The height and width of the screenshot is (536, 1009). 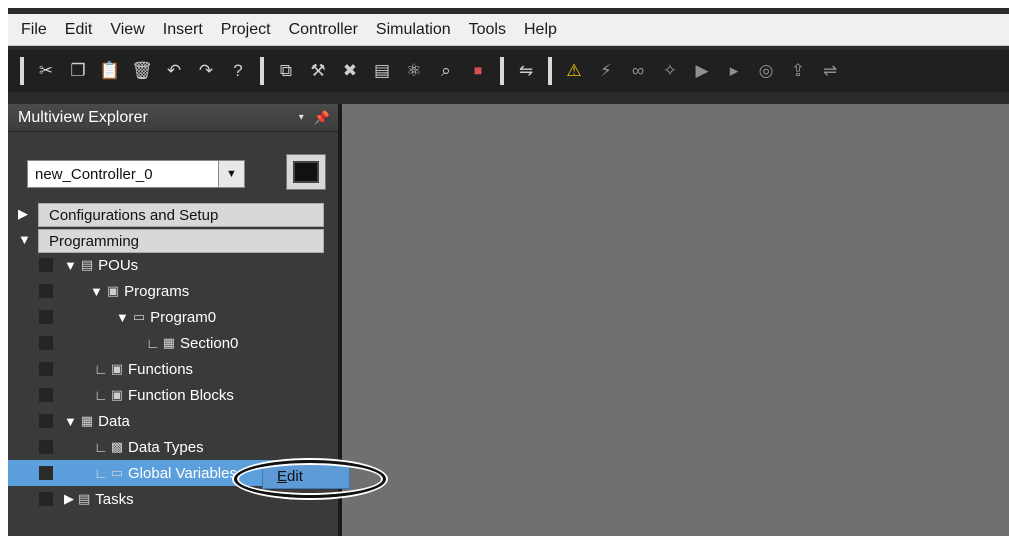 What do you see at coordinates (231, 174) in the screenshot?
I see `chevron-down-icon: ▼` at bounding box center [231, 174].